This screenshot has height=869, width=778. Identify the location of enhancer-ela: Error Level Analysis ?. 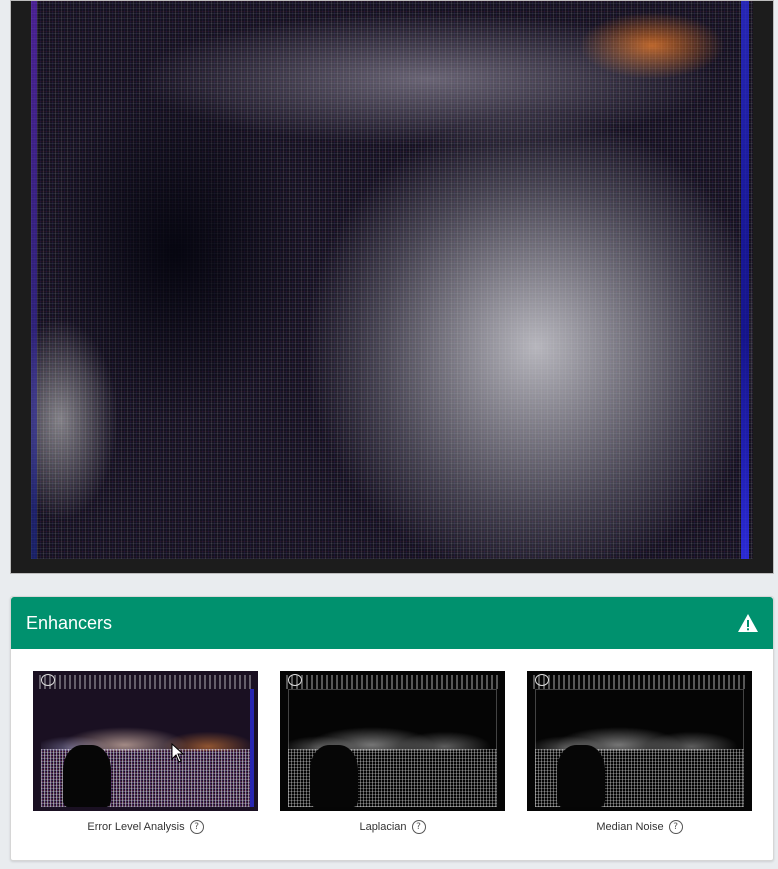
(145, 752).